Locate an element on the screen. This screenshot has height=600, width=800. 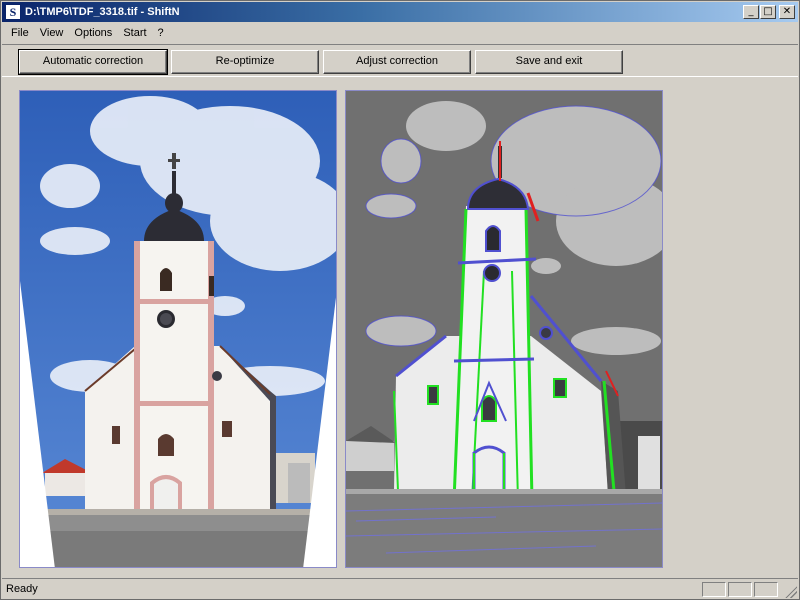
window-controls: _ □ ✕ is located at coordinates (769, 12).